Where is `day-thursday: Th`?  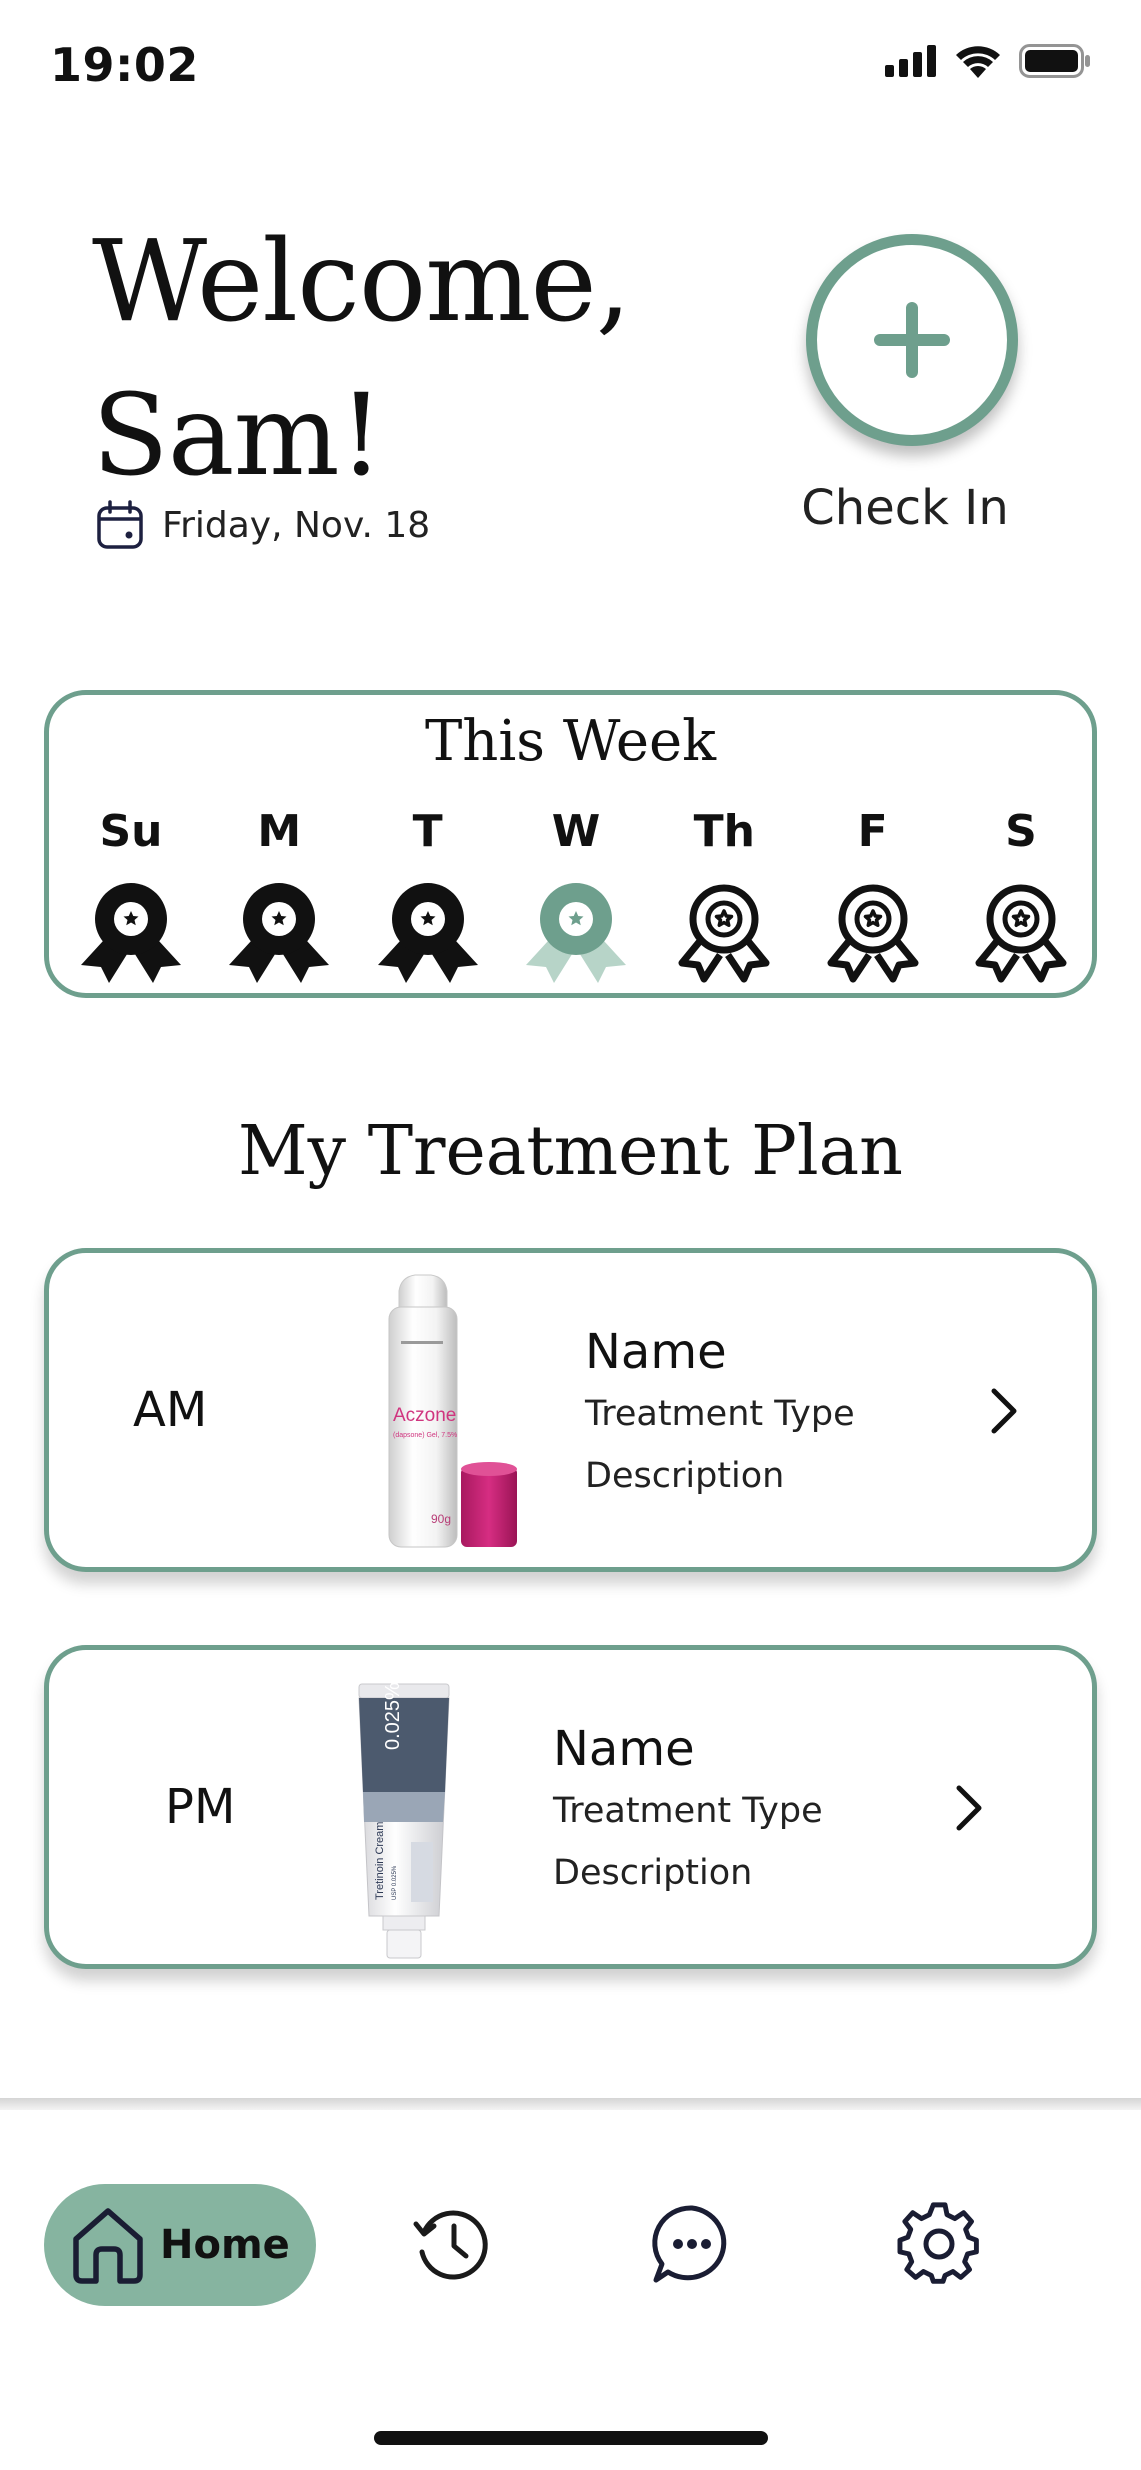 day-thursday: Th is located at coordinates (724, 893).